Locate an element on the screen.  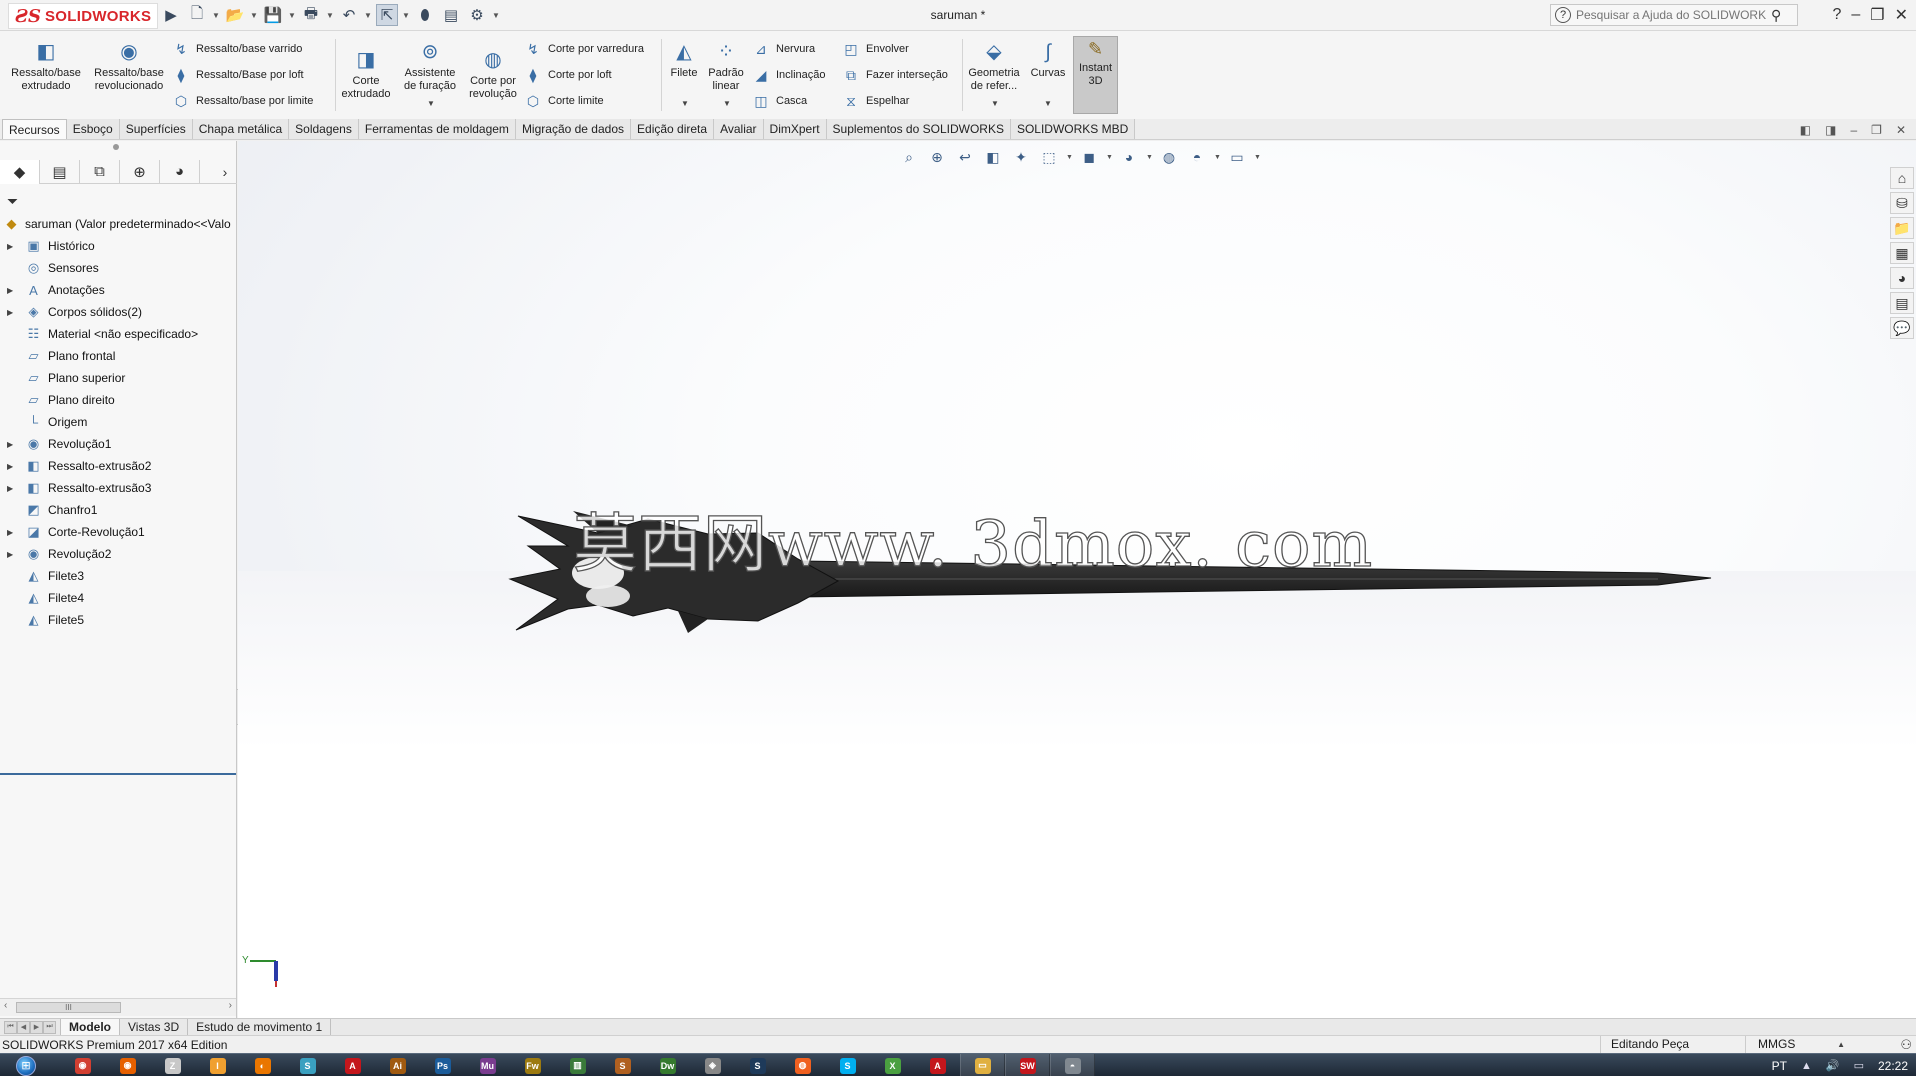
tree-item: ▶ ◉ Revolução2 is located at coordinates (118, 554).